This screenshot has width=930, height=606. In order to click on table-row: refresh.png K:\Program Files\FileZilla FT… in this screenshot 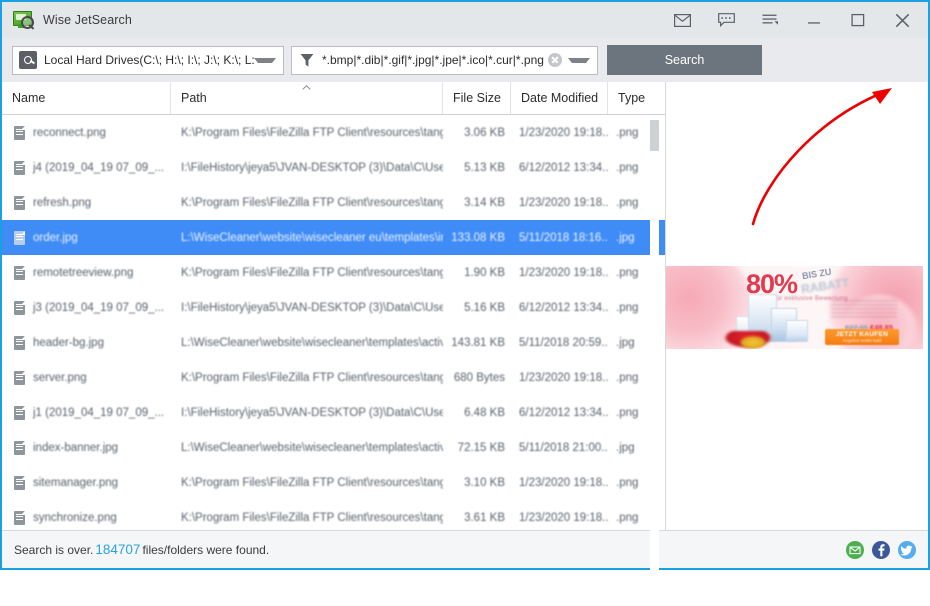, I will do `click(333, 202)`.